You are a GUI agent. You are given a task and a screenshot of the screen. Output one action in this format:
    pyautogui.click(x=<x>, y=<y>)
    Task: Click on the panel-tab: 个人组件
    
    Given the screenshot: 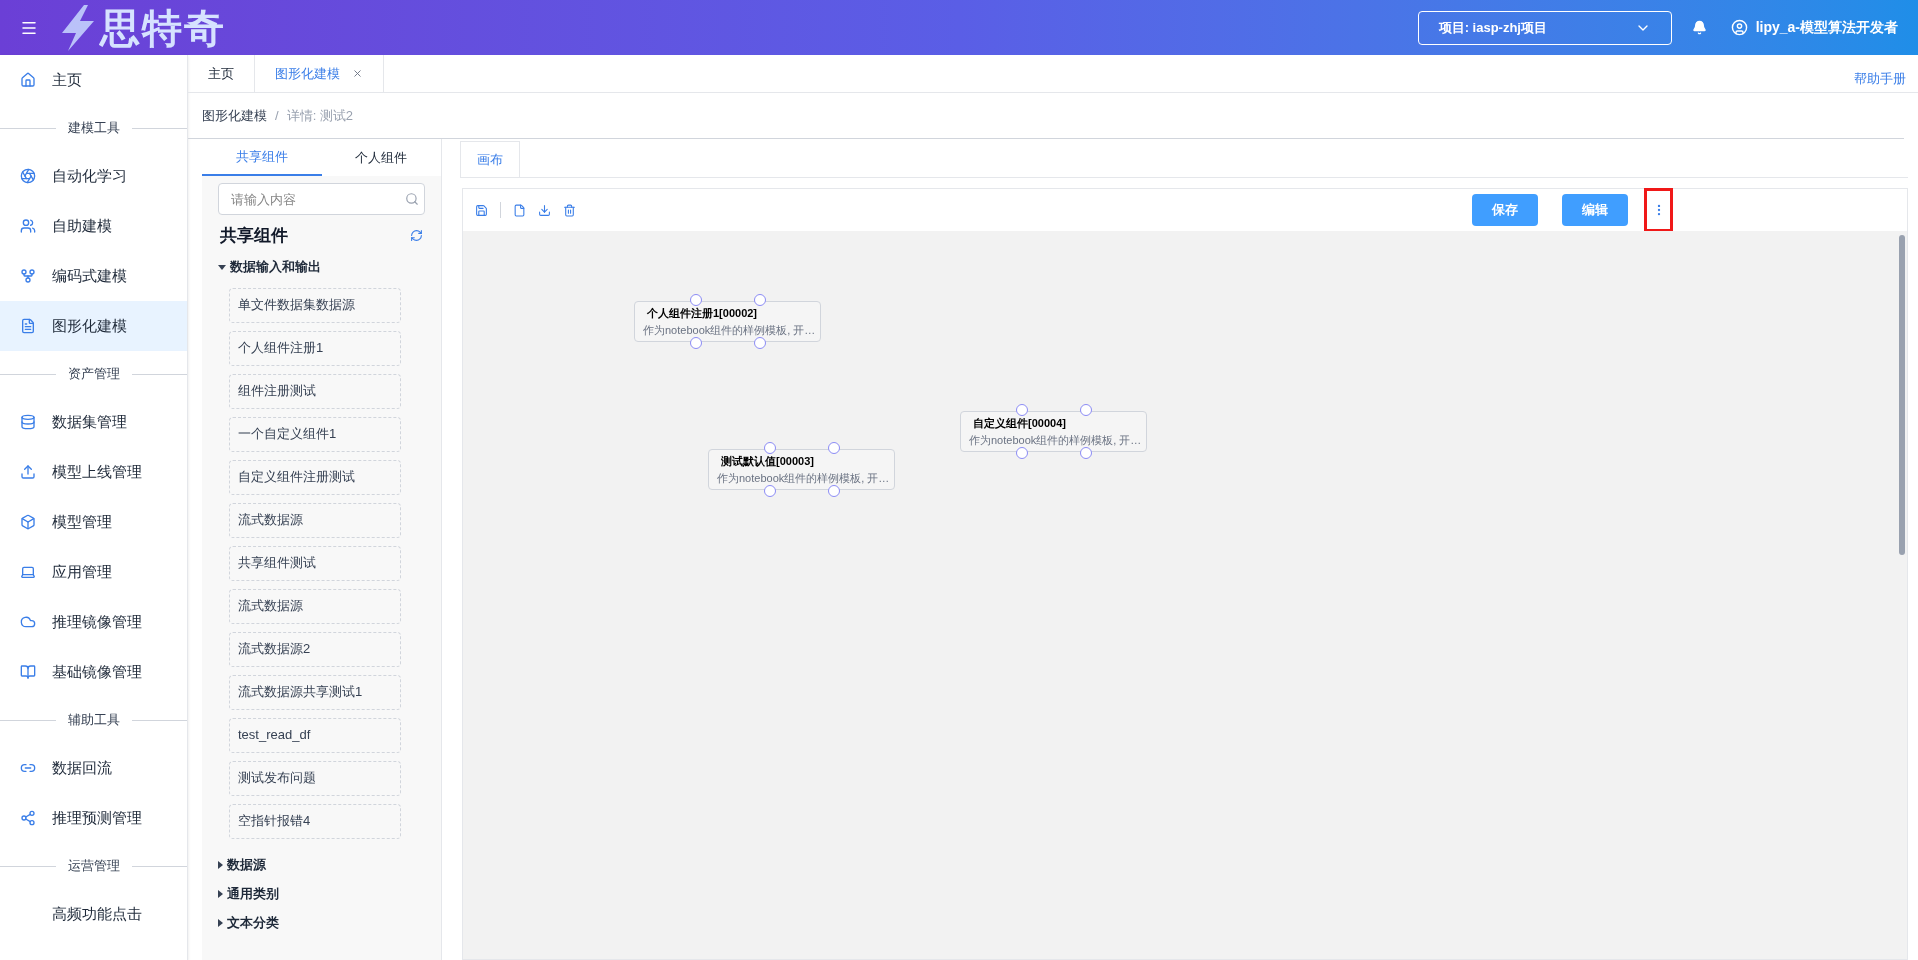 What is the action you would take?
    pyautogui.click(x=381, y=157)
    